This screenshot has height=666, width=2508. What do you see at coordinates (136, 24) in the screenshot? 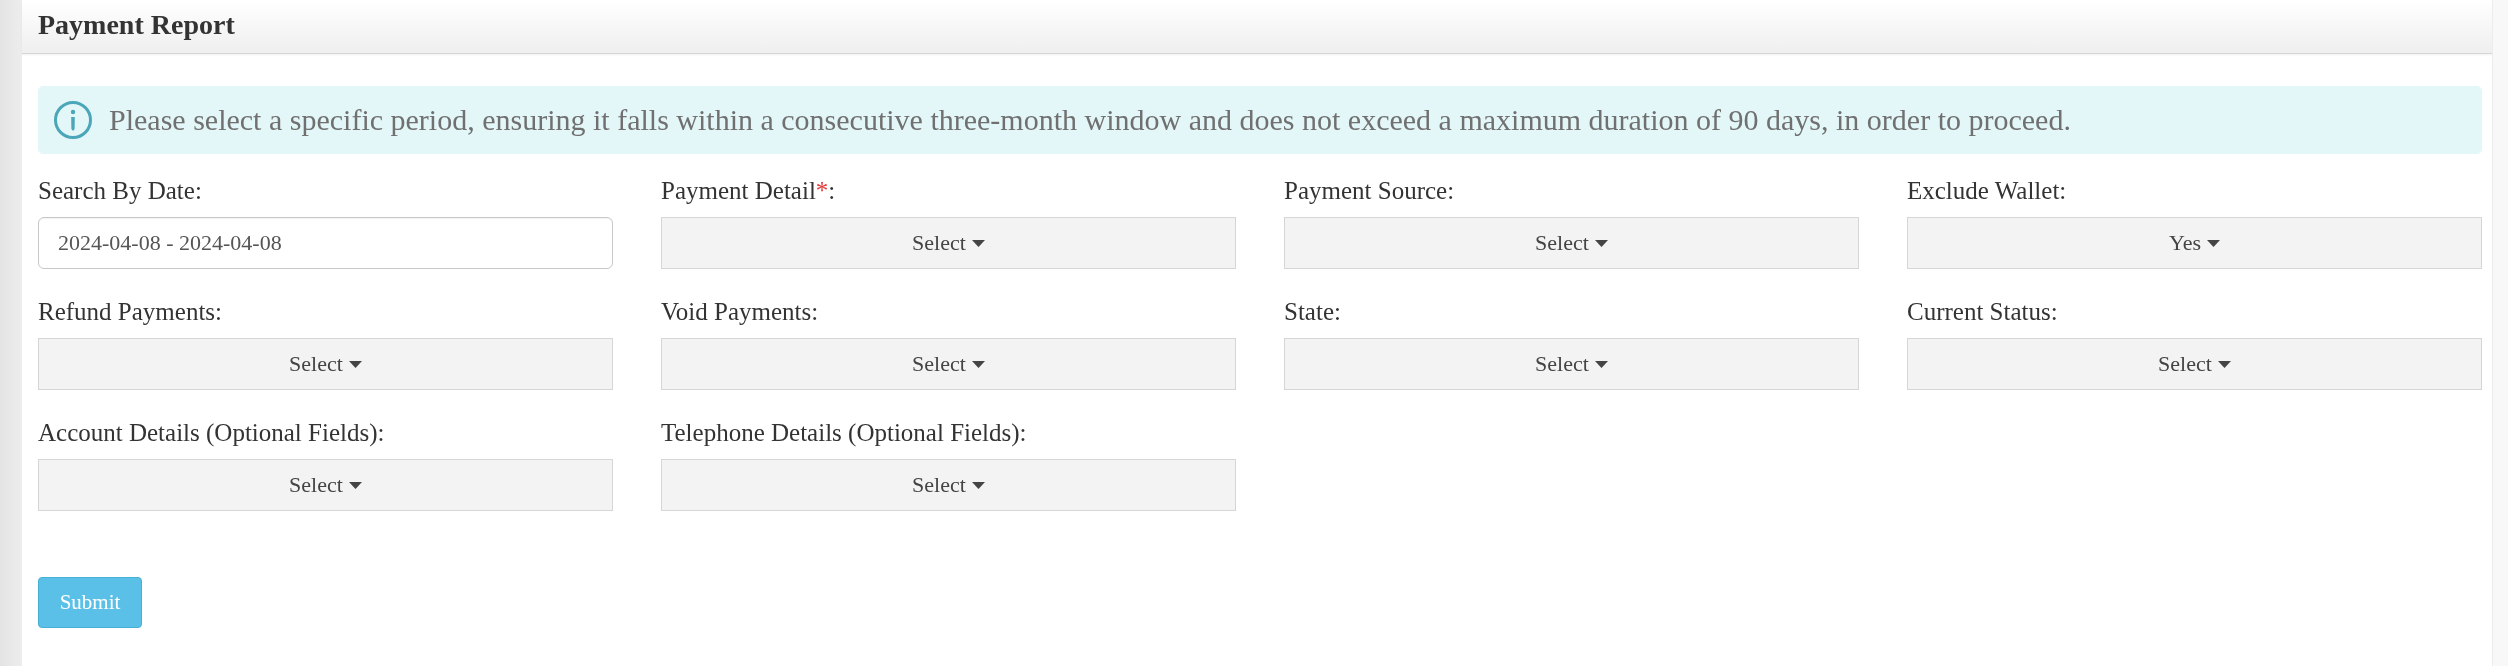
I see `panel-title: Payment Report` at bounding box center [136, 24].